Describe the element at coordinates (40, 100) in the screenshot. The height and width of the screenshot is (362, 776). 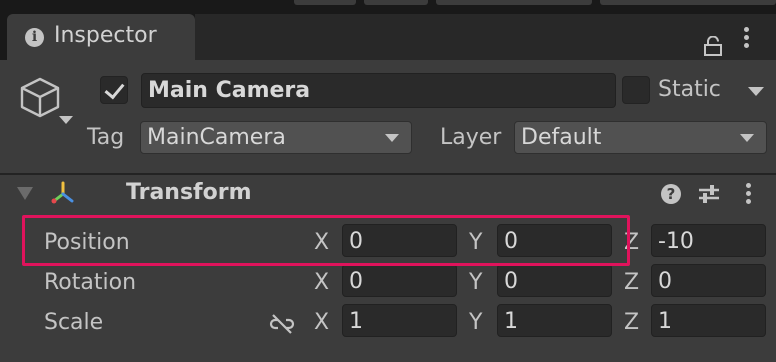
I see `cube-icon` at that location.